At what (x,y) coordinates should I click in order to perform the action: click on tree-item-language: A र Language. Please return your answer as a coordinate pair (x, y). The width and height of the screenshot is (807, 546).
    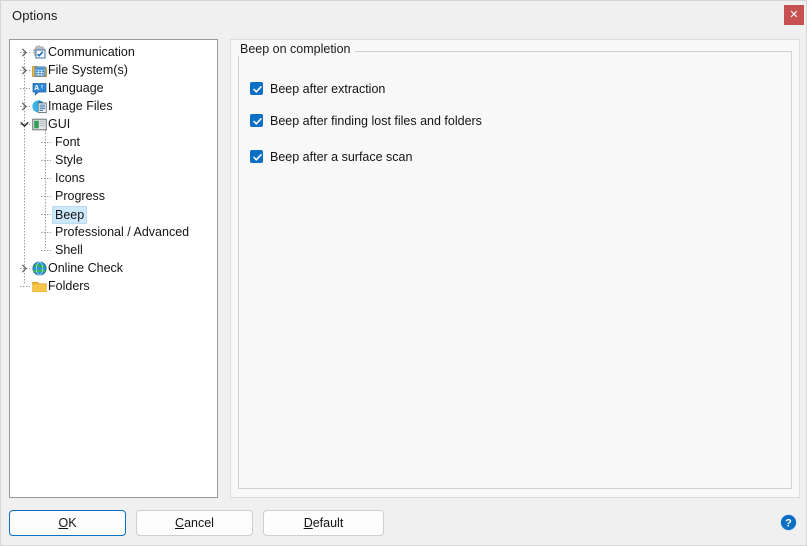
    Looking at the image, I should click on (113, 88).